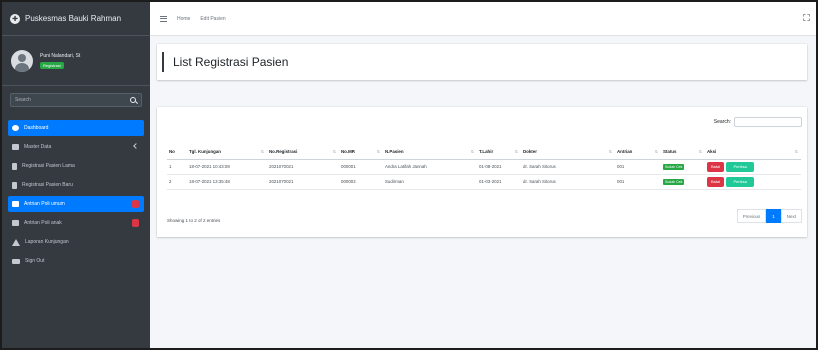 This screenshot has width=818, height=350. Describe the element at coordinates (38, 147) in the screenshot. I see `sidebar-item-label: Master Data` at that location.